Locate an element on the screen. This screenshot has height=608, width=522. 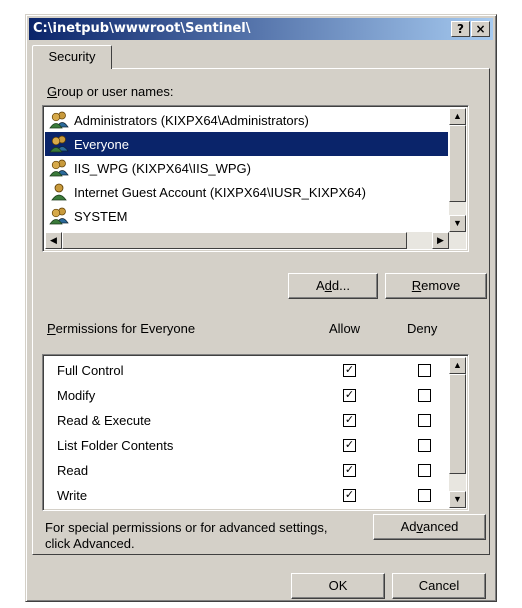
deny-column-header: Deny is located at coordinates (422, 328).